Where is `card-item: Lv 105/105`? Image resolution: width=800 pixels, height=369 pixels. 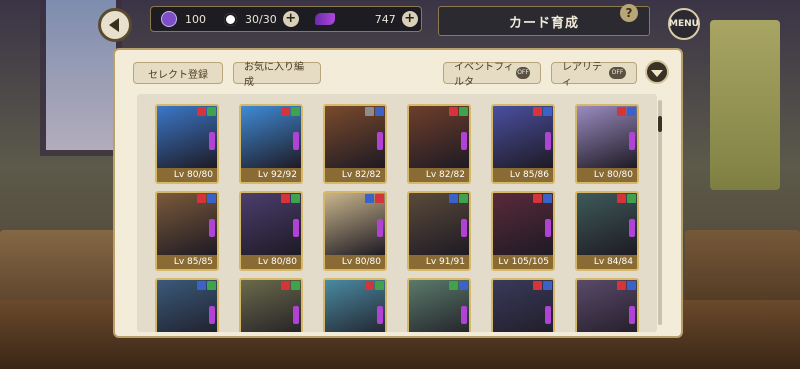
card-item: Lv 105/105 is located at coordinates (523, 231).